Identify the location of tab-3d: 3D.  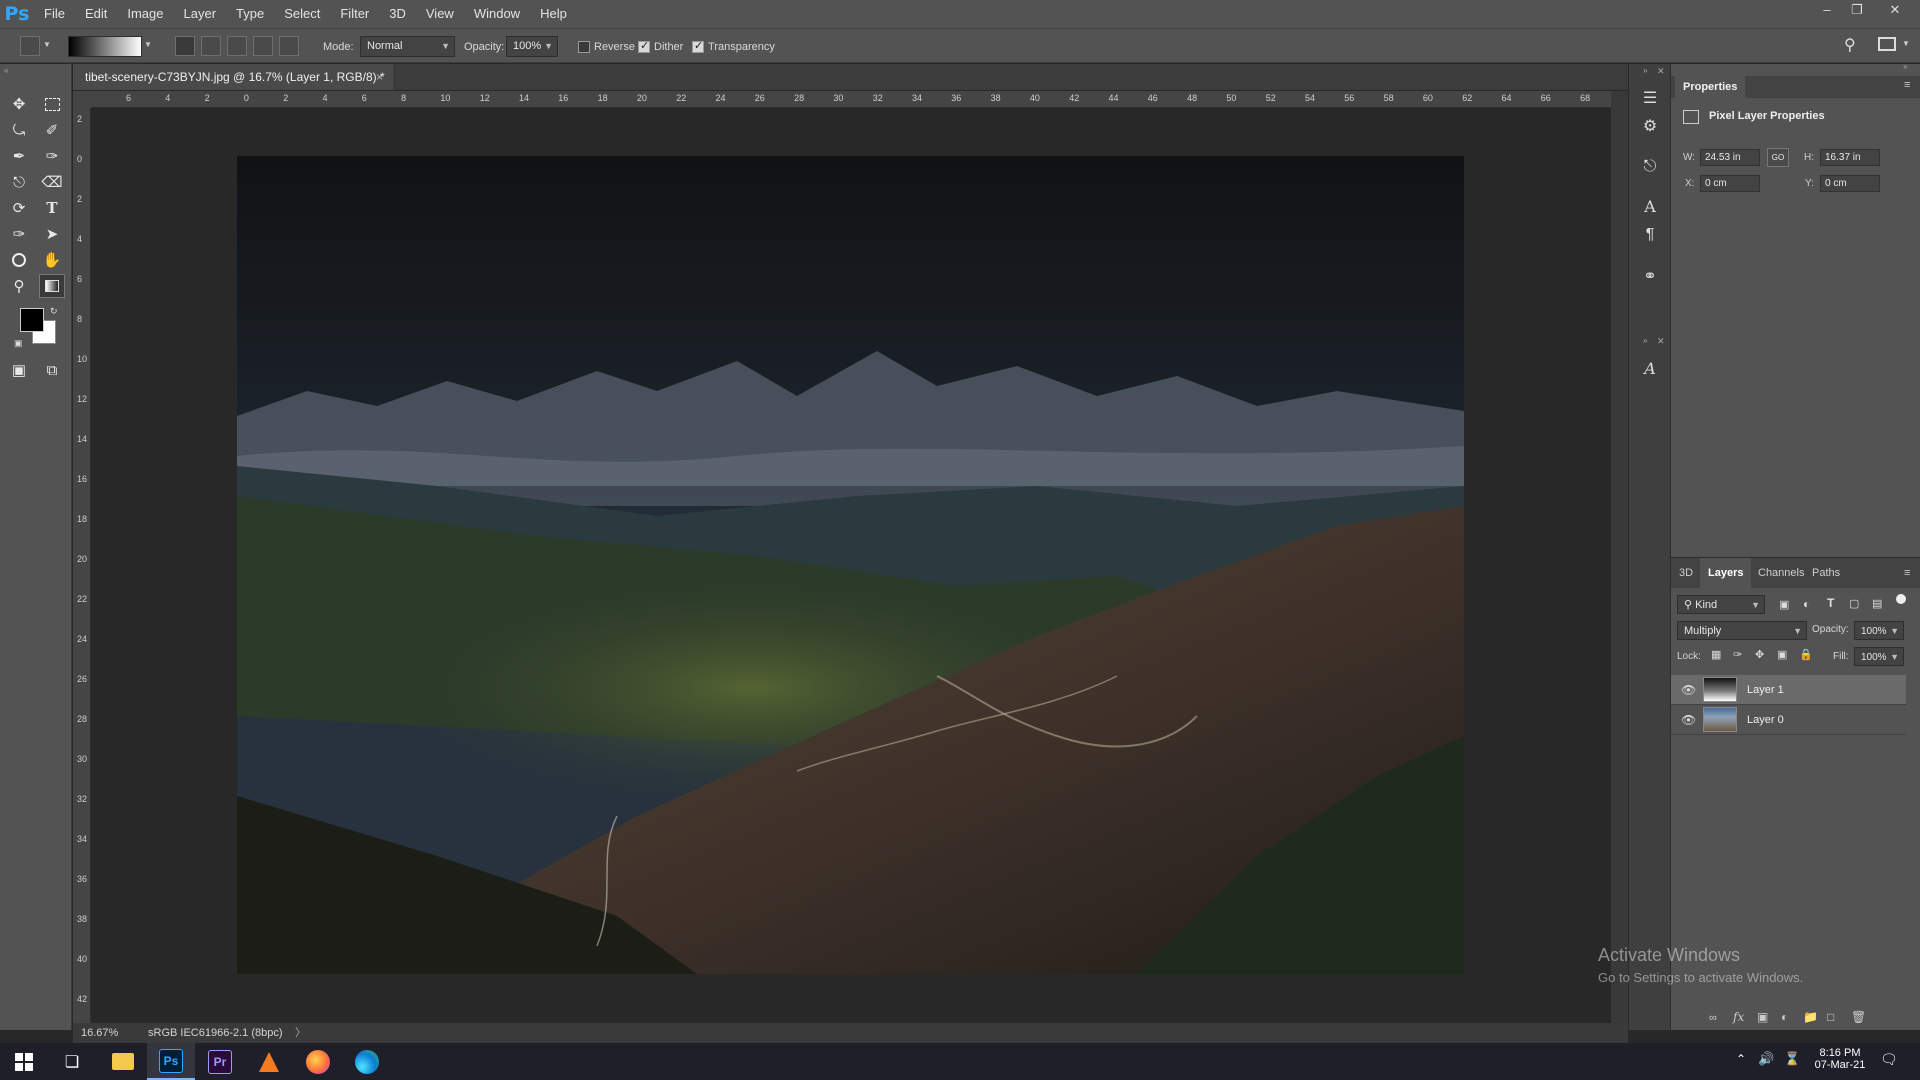
(1686, 573).